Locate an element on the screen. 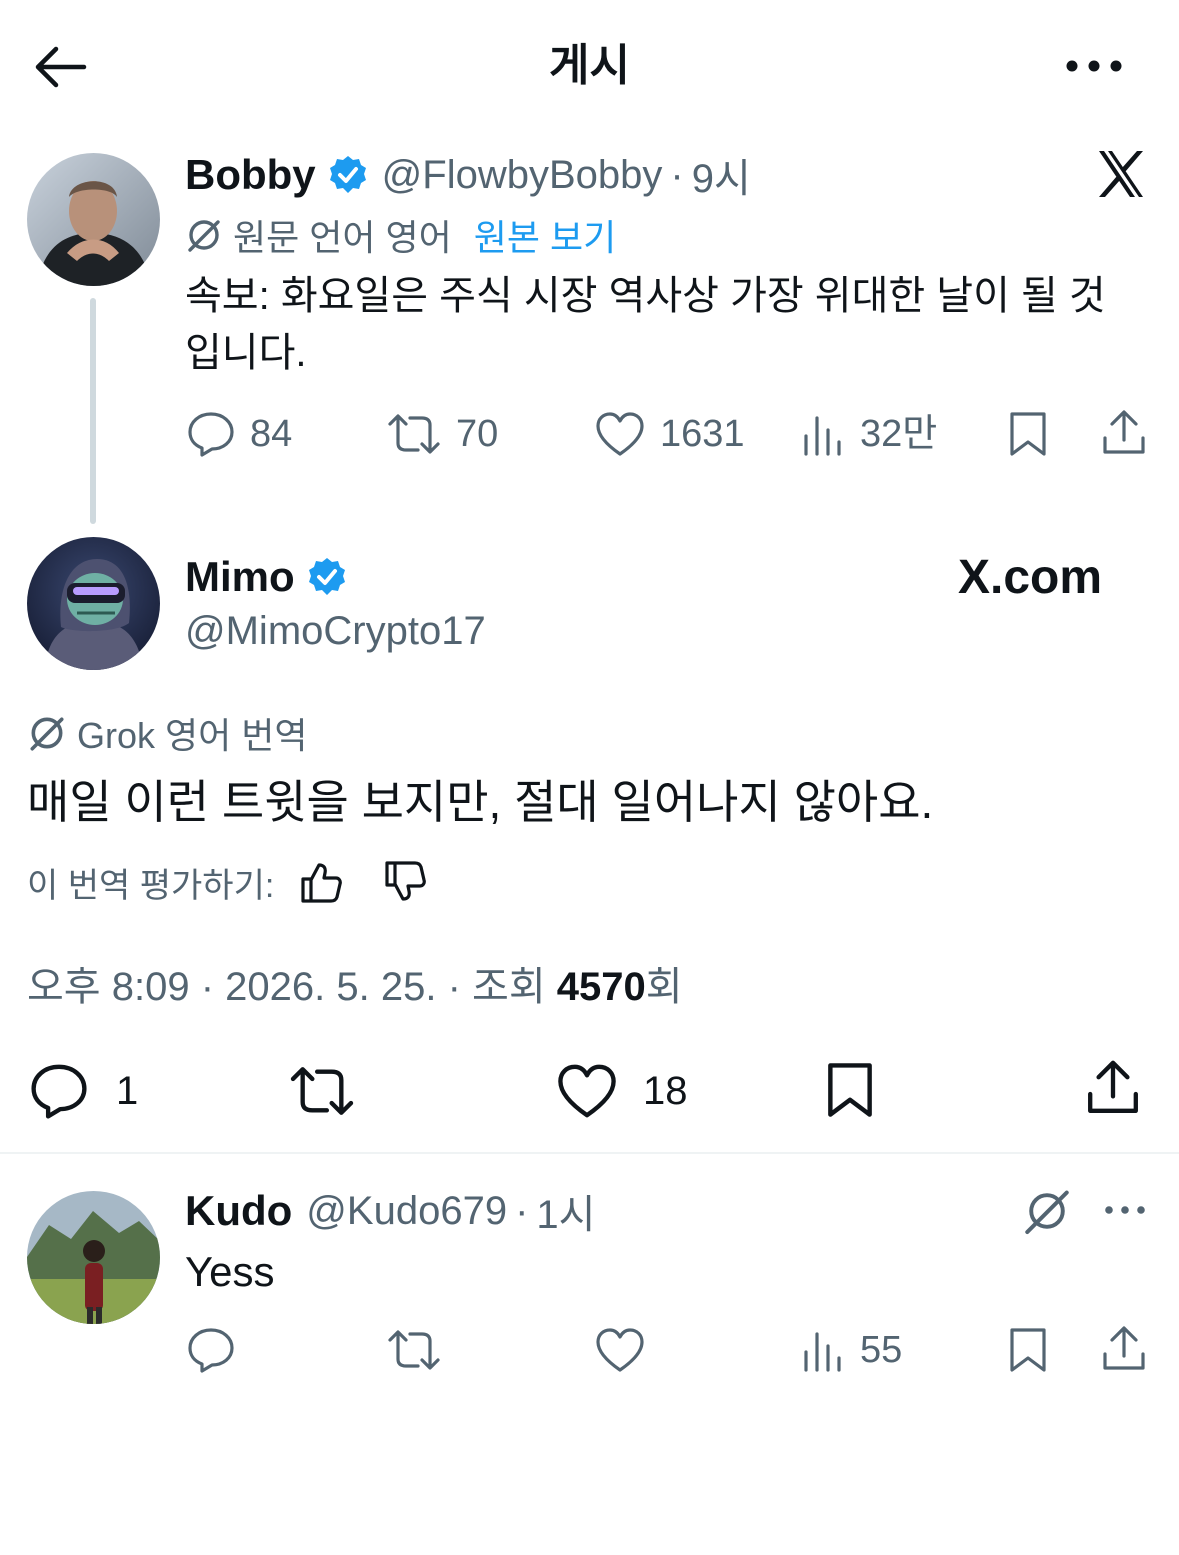 The width and height of the screenshot is (1179, 1555). page-title: 게시 is located at coordinates (589, 65).